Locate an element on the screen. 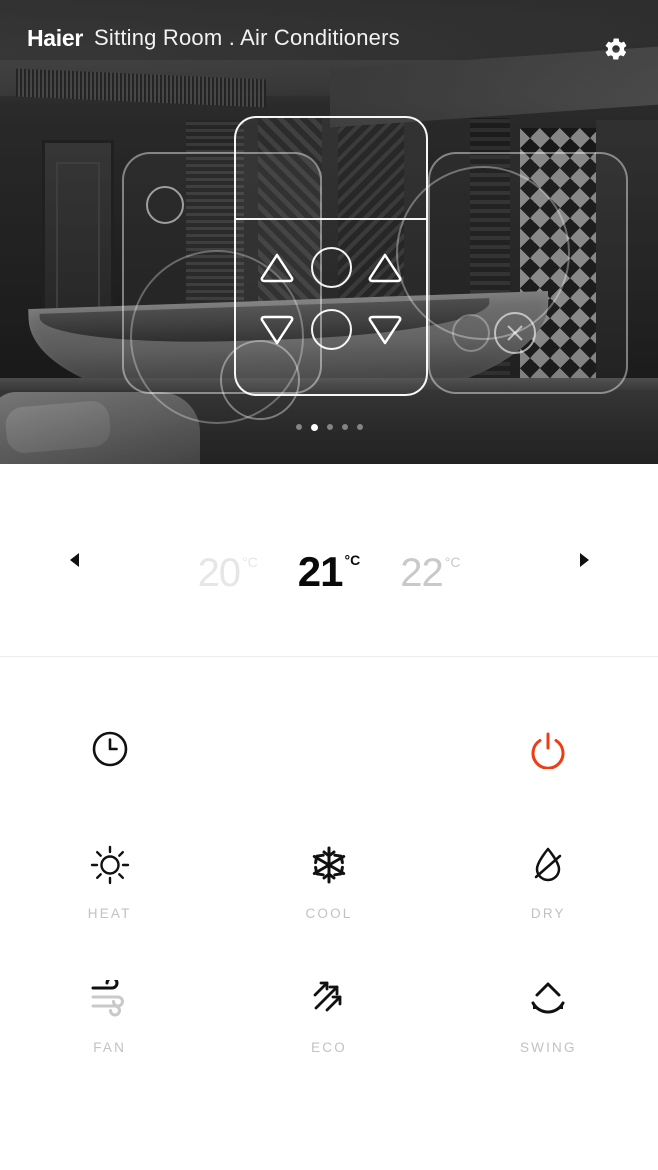 This screenshot has width=658, height=1170. mode-label: DRY is located at coordinates (548, 913).